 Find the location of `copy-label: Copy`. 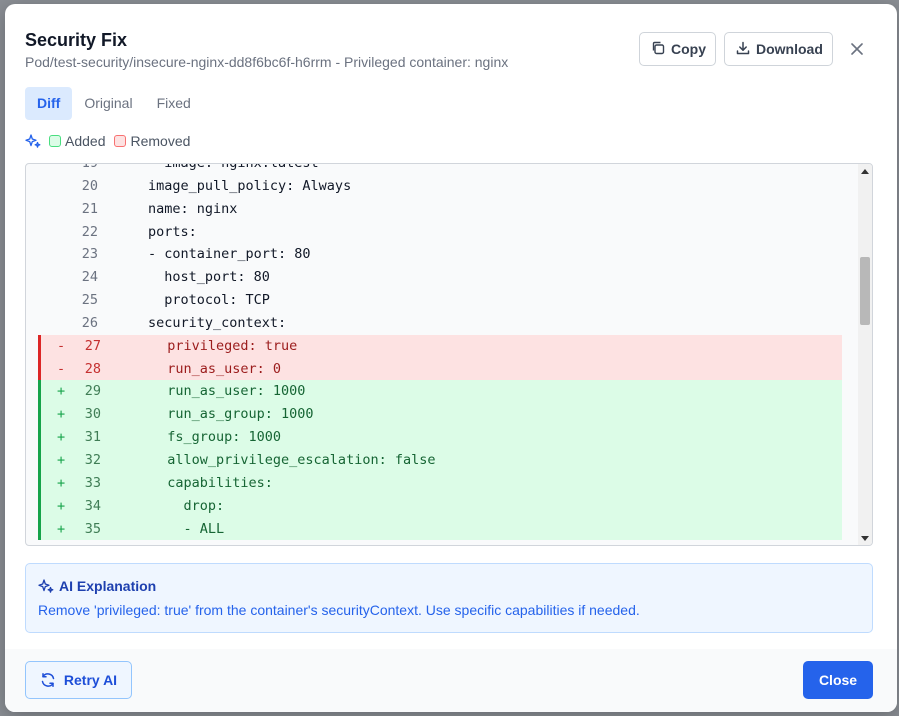

copy-label: Copy is located at coordinates (688, 49).